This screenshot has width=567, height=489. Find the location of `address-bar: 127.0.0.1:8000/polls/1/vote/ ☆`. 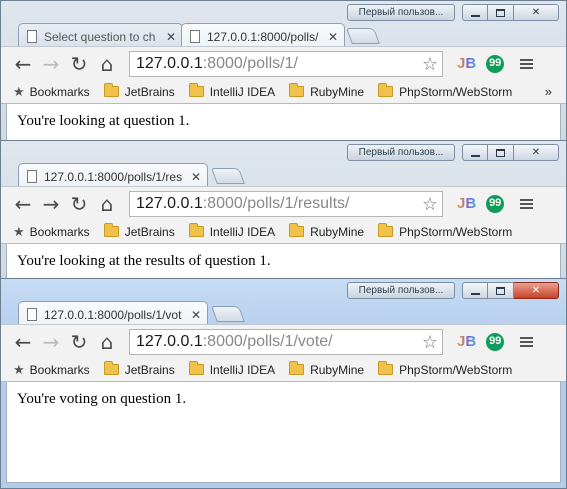

address-bar: 127.0.0.1:8000/polls/1/vote/ ☆ is located at coordinates (286, 341).